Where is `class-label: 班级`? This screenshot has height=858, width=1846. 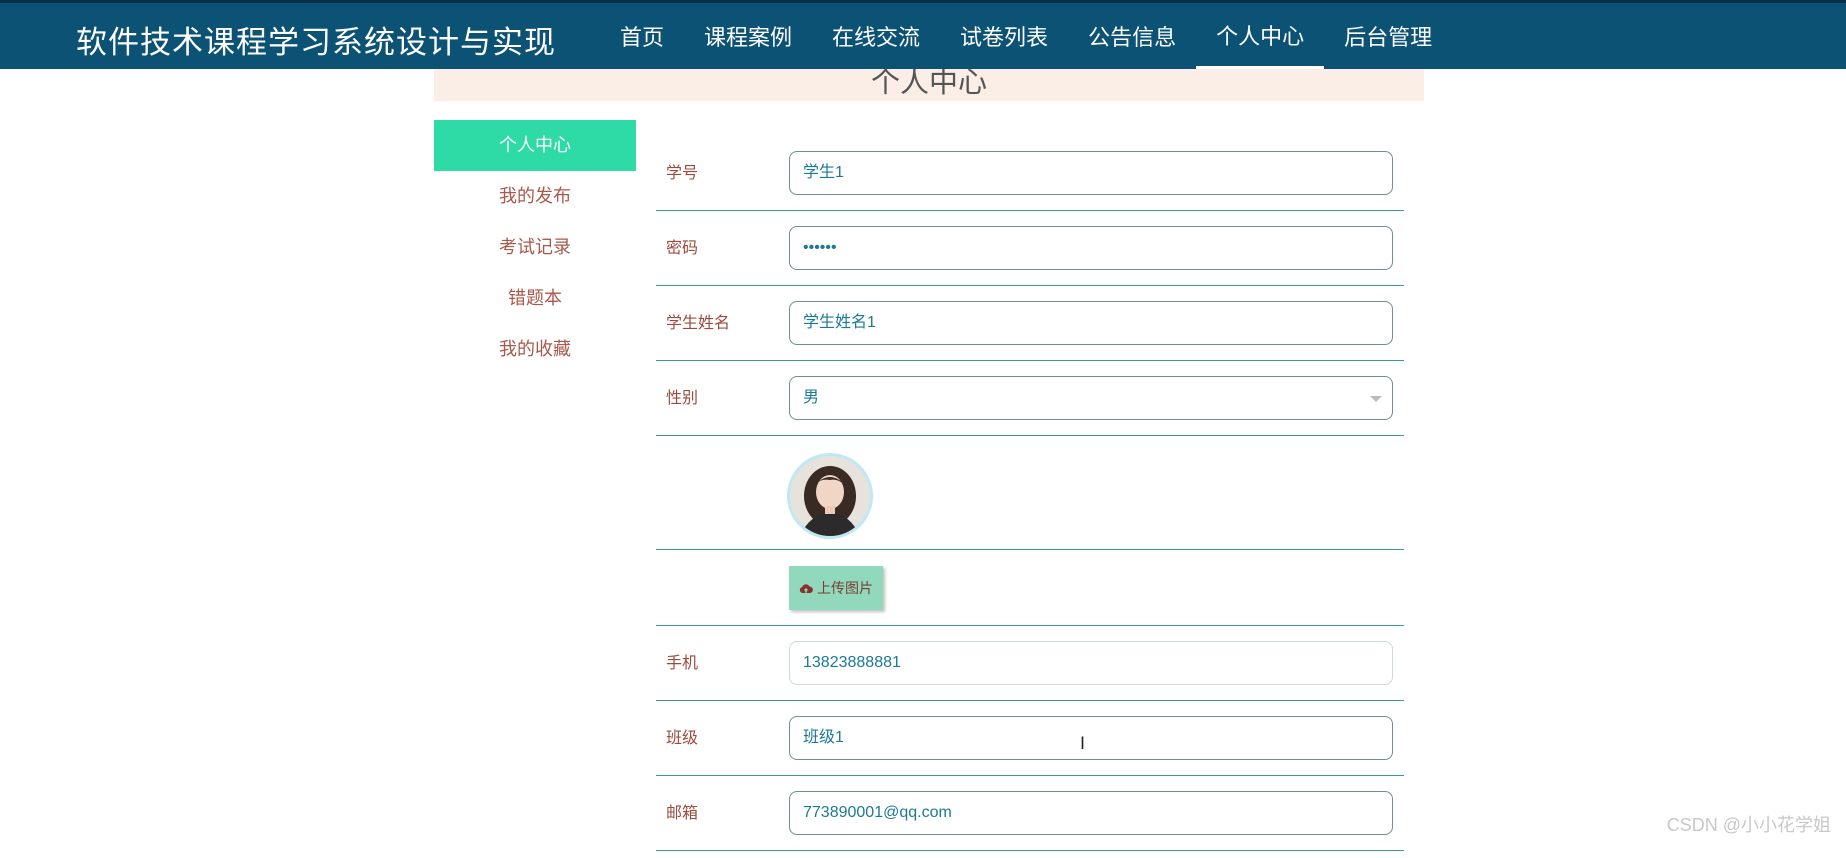
class-label: 班级 is located at coordinates (682, 737).